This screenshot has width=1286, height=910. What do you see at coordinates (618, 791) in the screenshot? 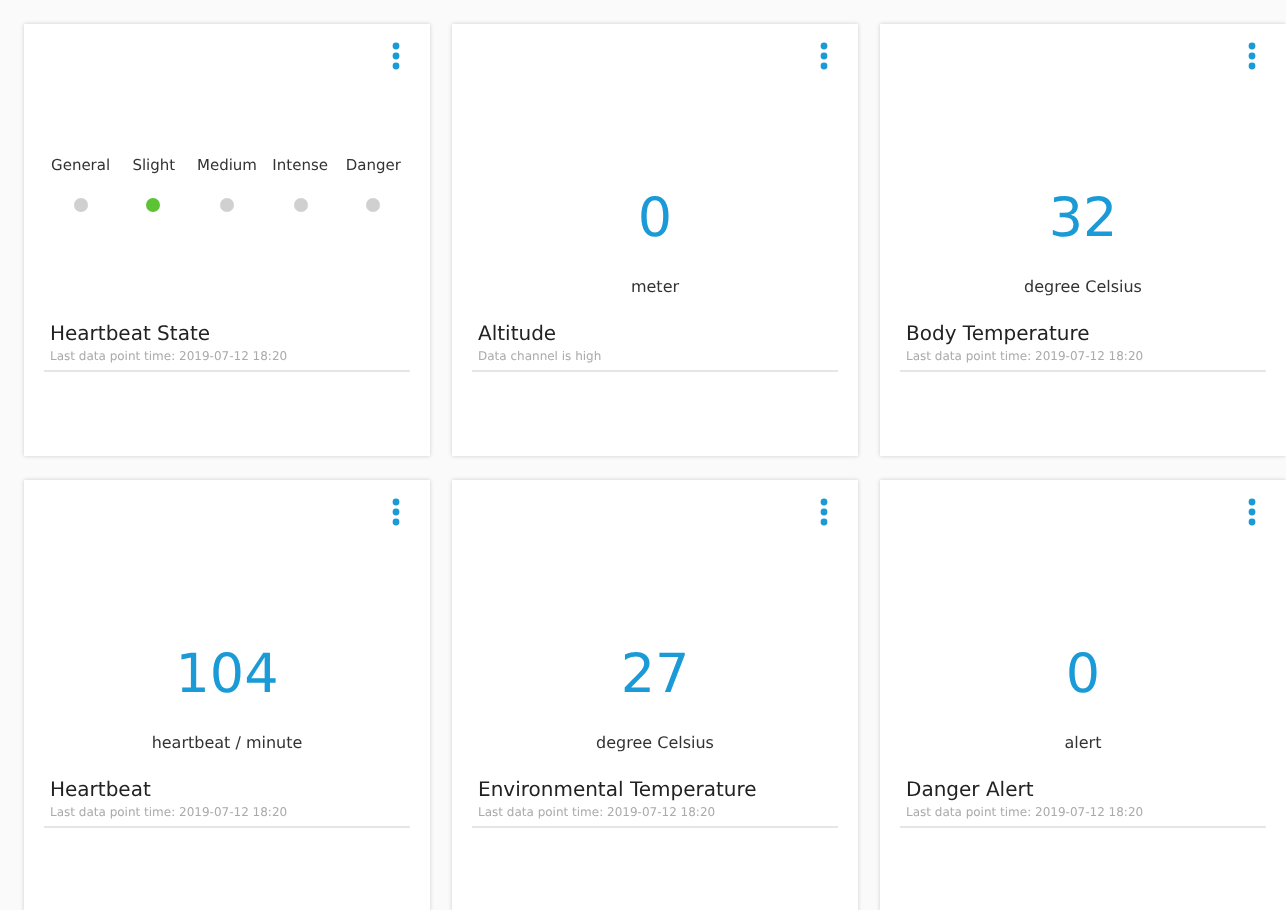
I see `card-title: Environmental Temperature` at bounding box center [618, 791].